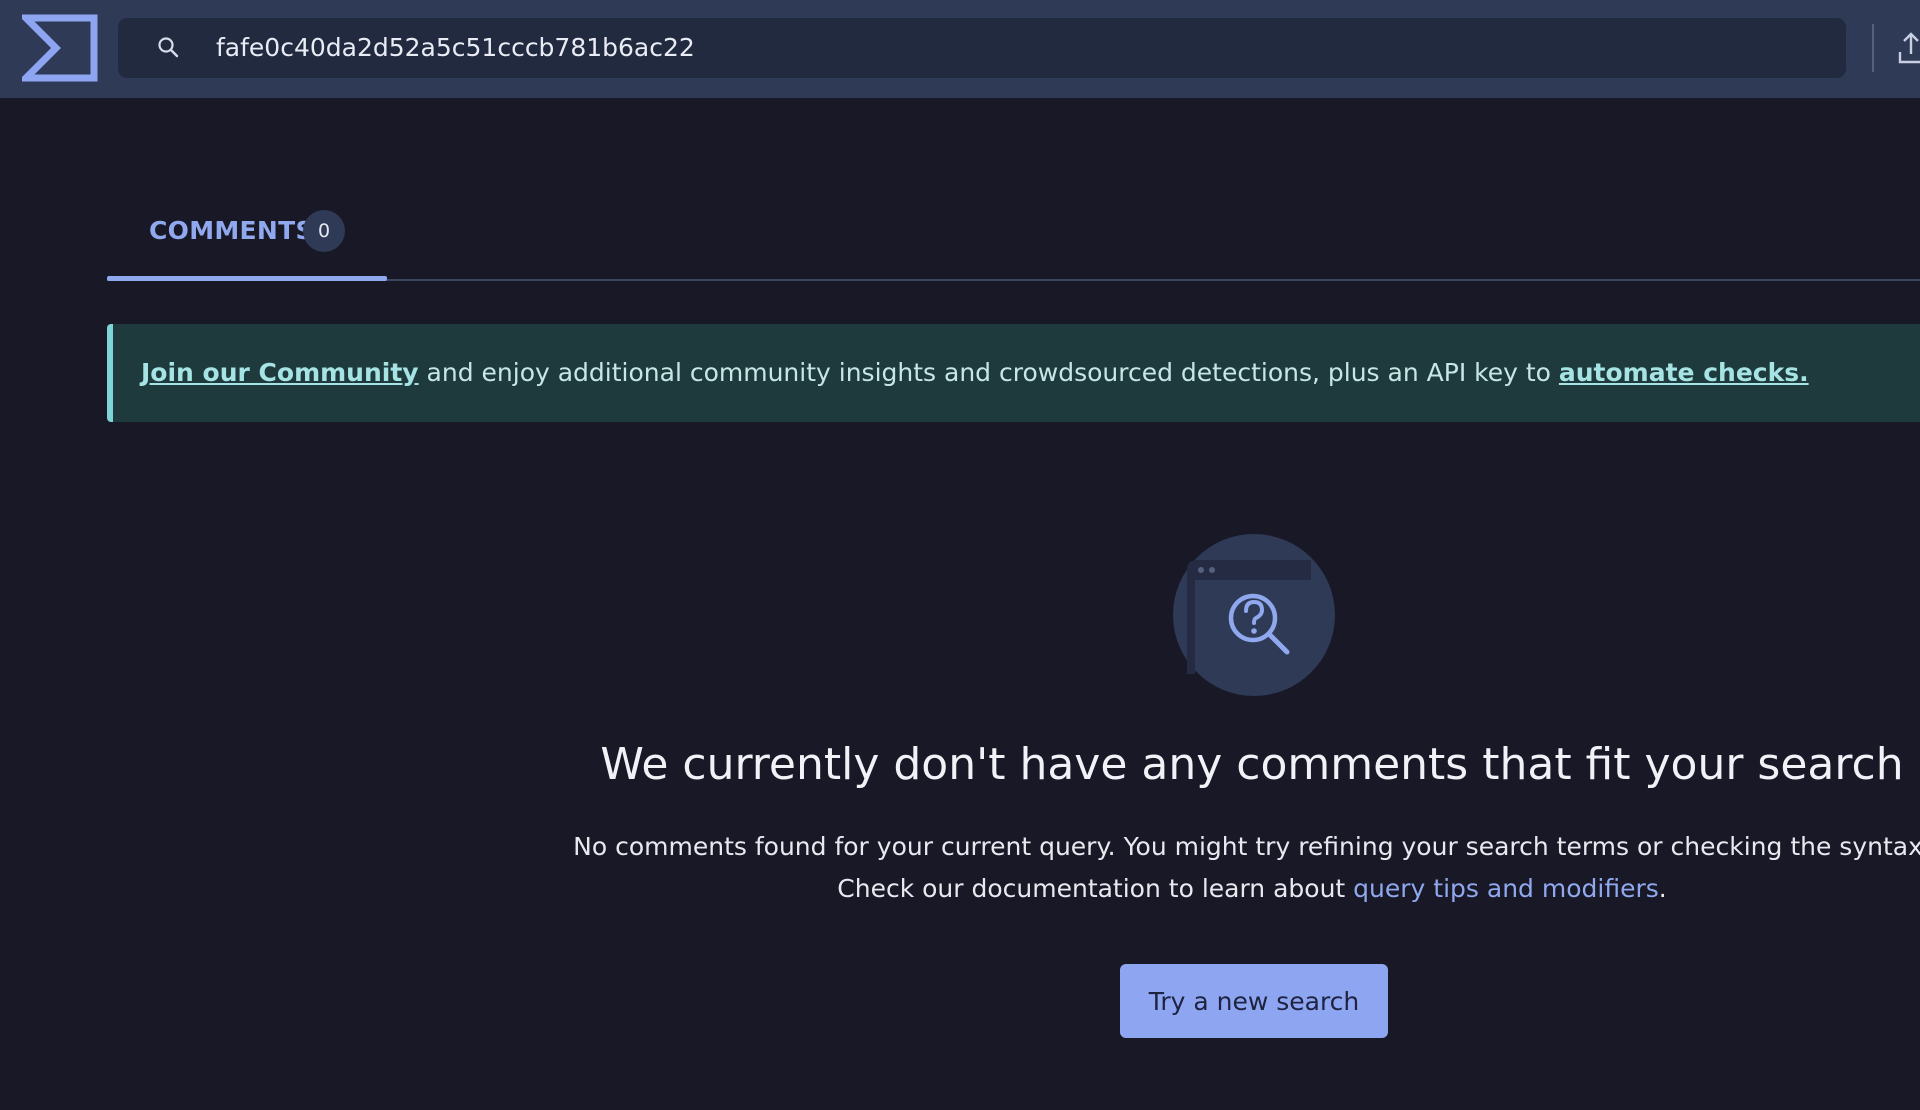  I want to click on tab-comments: COMMENTS 0, so click(247, 239).